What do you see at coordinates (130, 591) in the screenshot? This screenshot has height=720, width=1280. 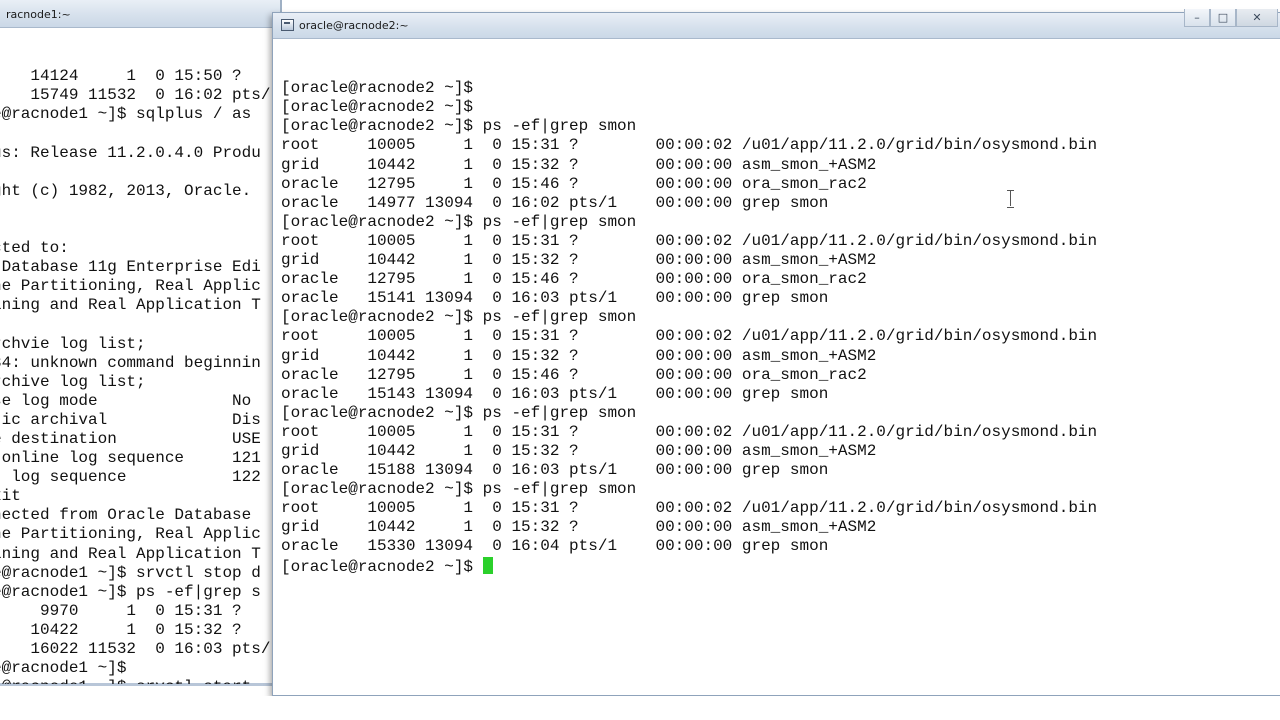 I see `terminal-line: e@racnode1 ~]$ ps -ef|grep s` at bounding box center [130, 591].